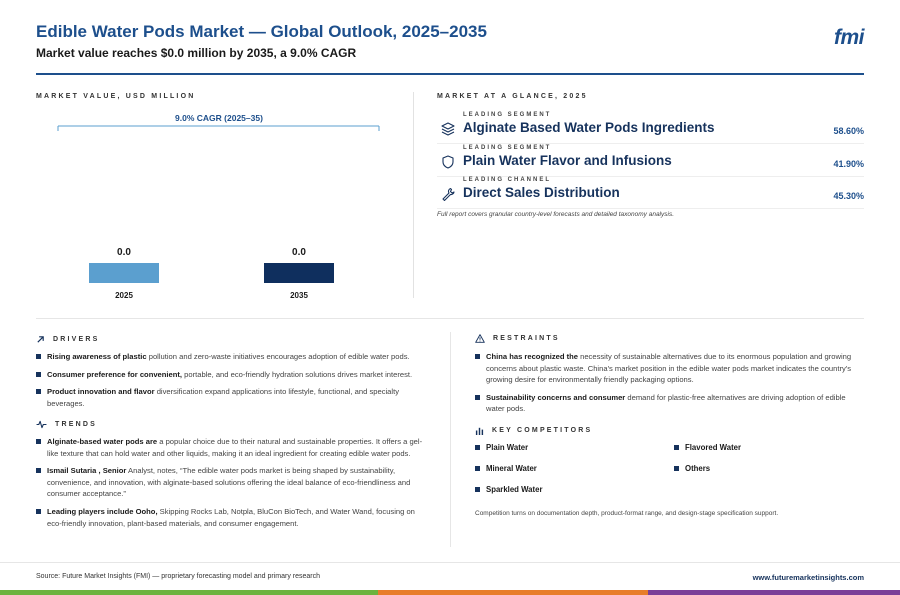 The height and width of the screenshot is (595, 900). Describe the element at coordinates (774, 592) in the screenshot. I see `stripe-purple` at that location.